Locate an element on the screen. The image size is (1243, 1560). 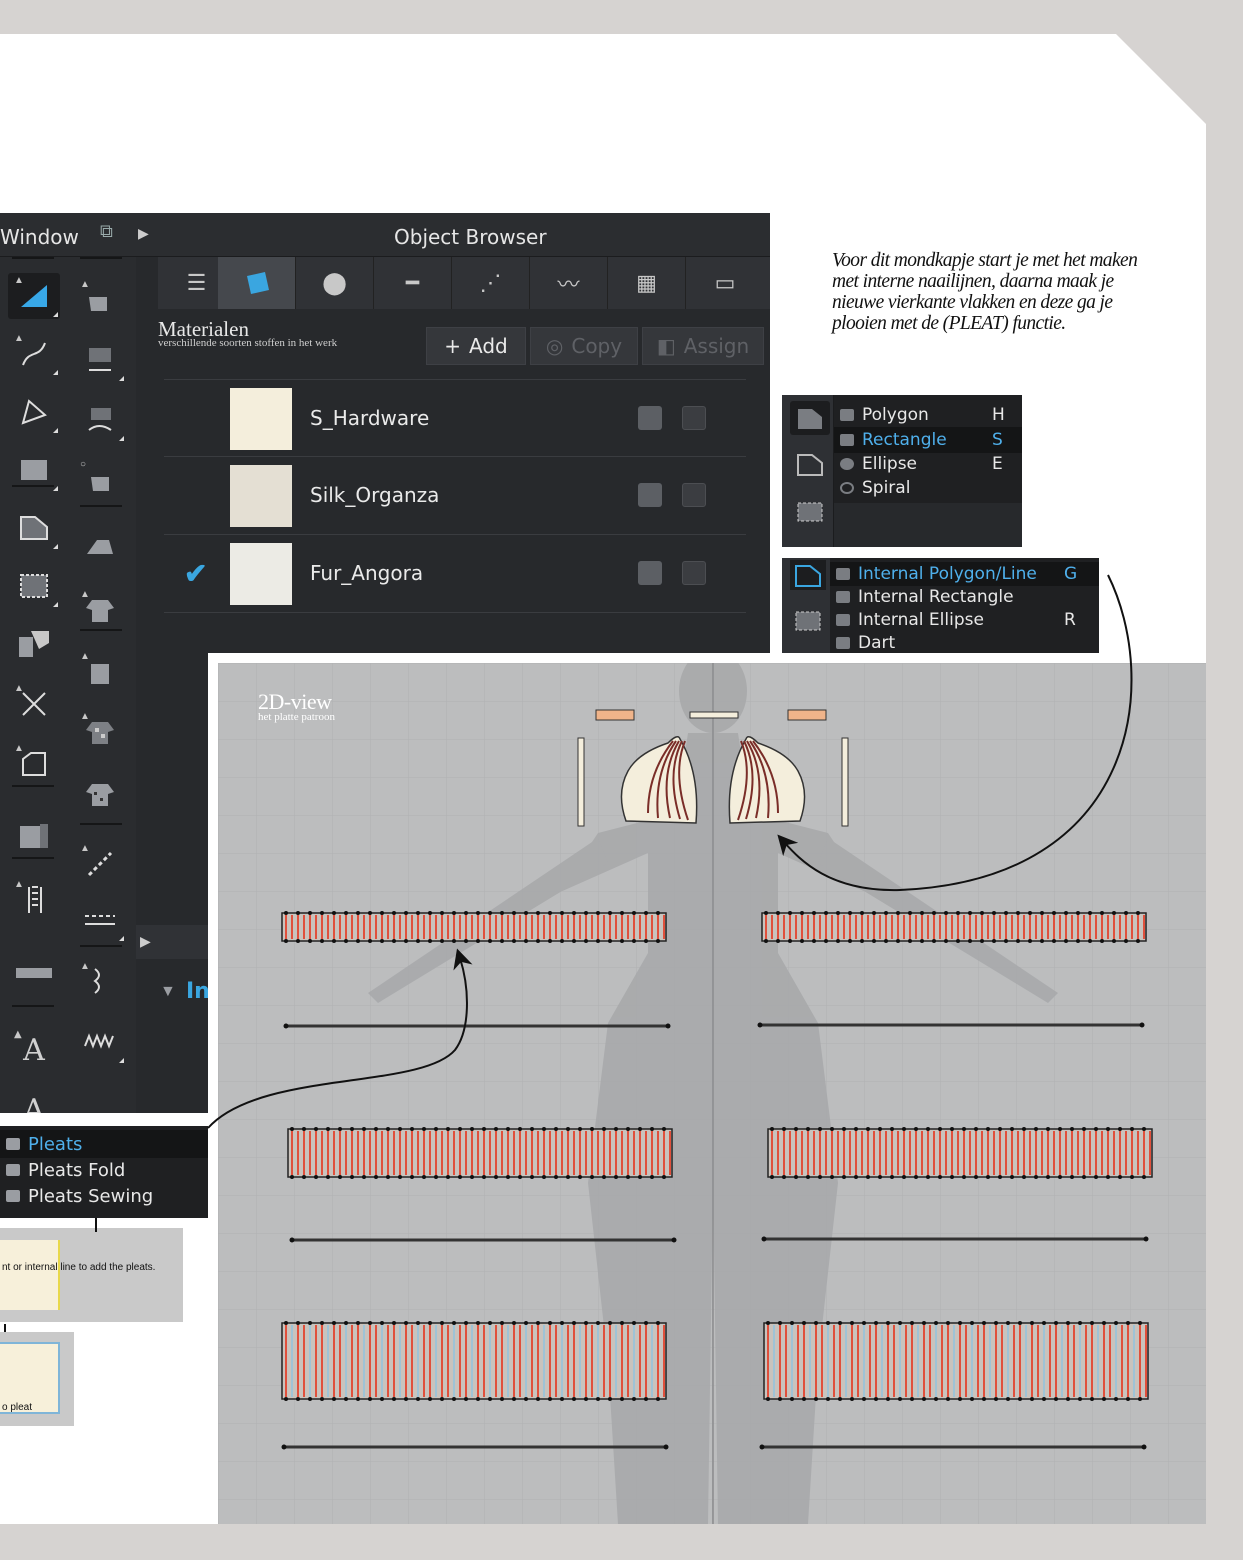
seam-dot is located at coordinates (1144, 1447).